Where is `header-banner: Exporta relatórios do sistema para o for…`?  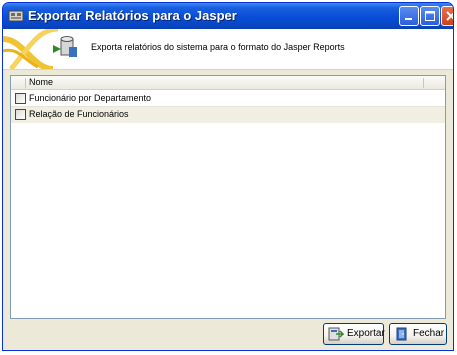 header-banner: Exporta relatórios do sistema para o for… is located at coordinates (228, 49).